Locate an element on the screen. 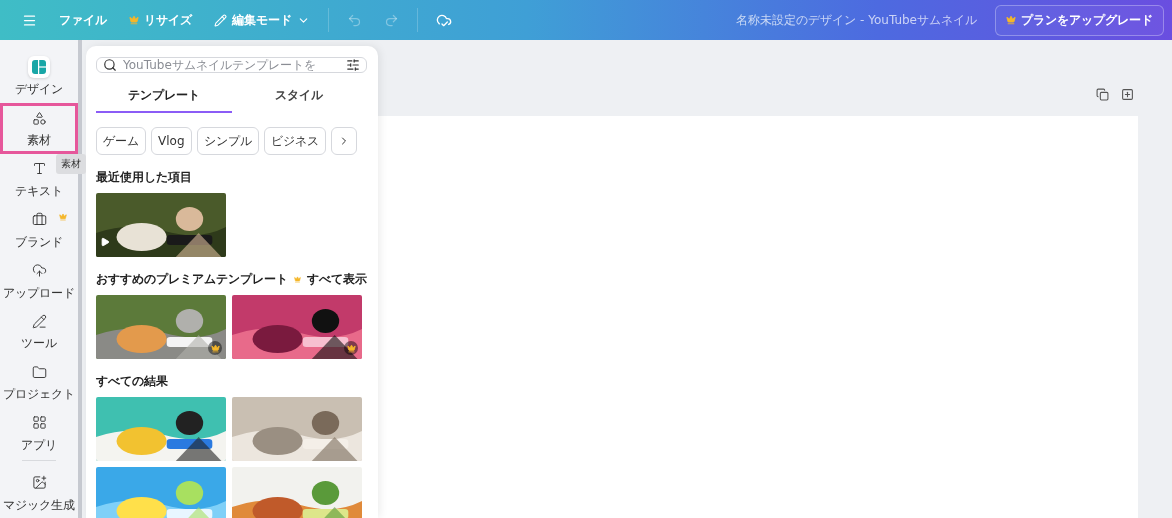 Image resolution: width=1172 pixels, height=518 pixels. type-icon is located at coordinates (39, 169).